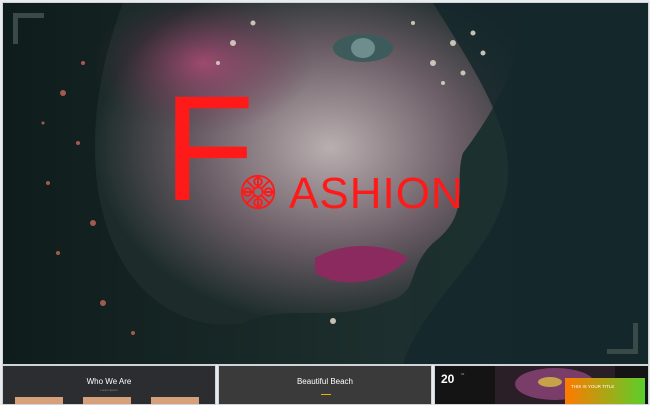 The image size is (650, 405). What do you see at coordinates (376, 193) in the screenshot?
I see `hero-title-rest: ASHION` at bounding box center [376, 193].